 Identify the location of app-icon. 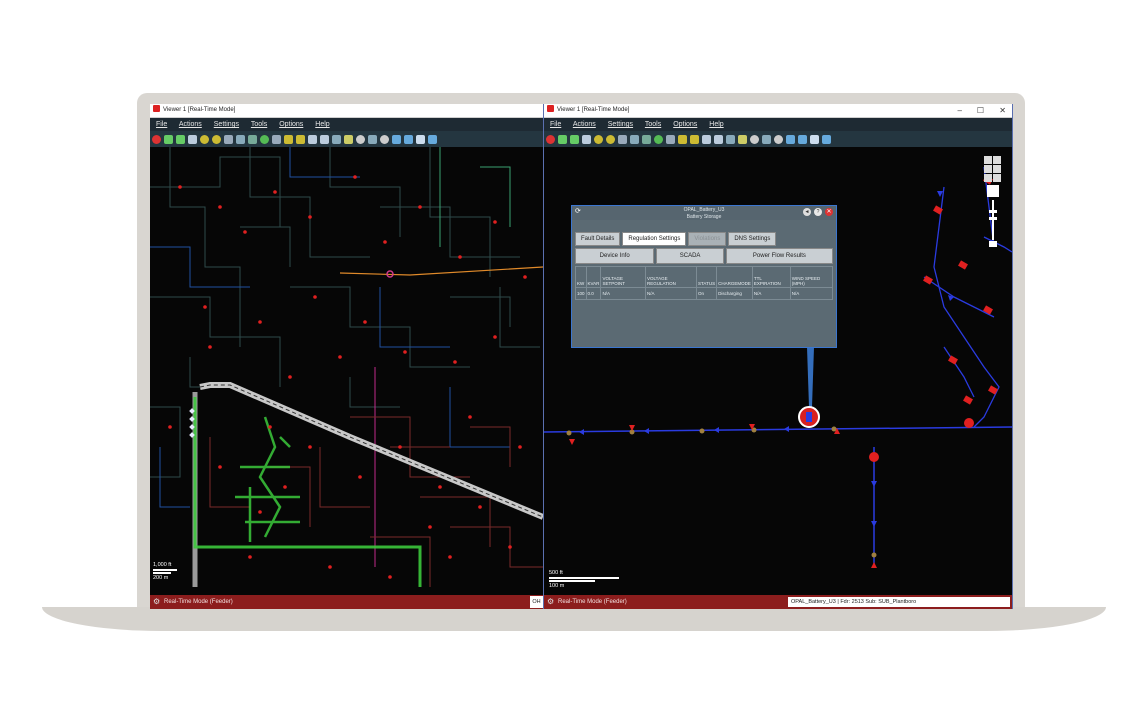
(550, 108).